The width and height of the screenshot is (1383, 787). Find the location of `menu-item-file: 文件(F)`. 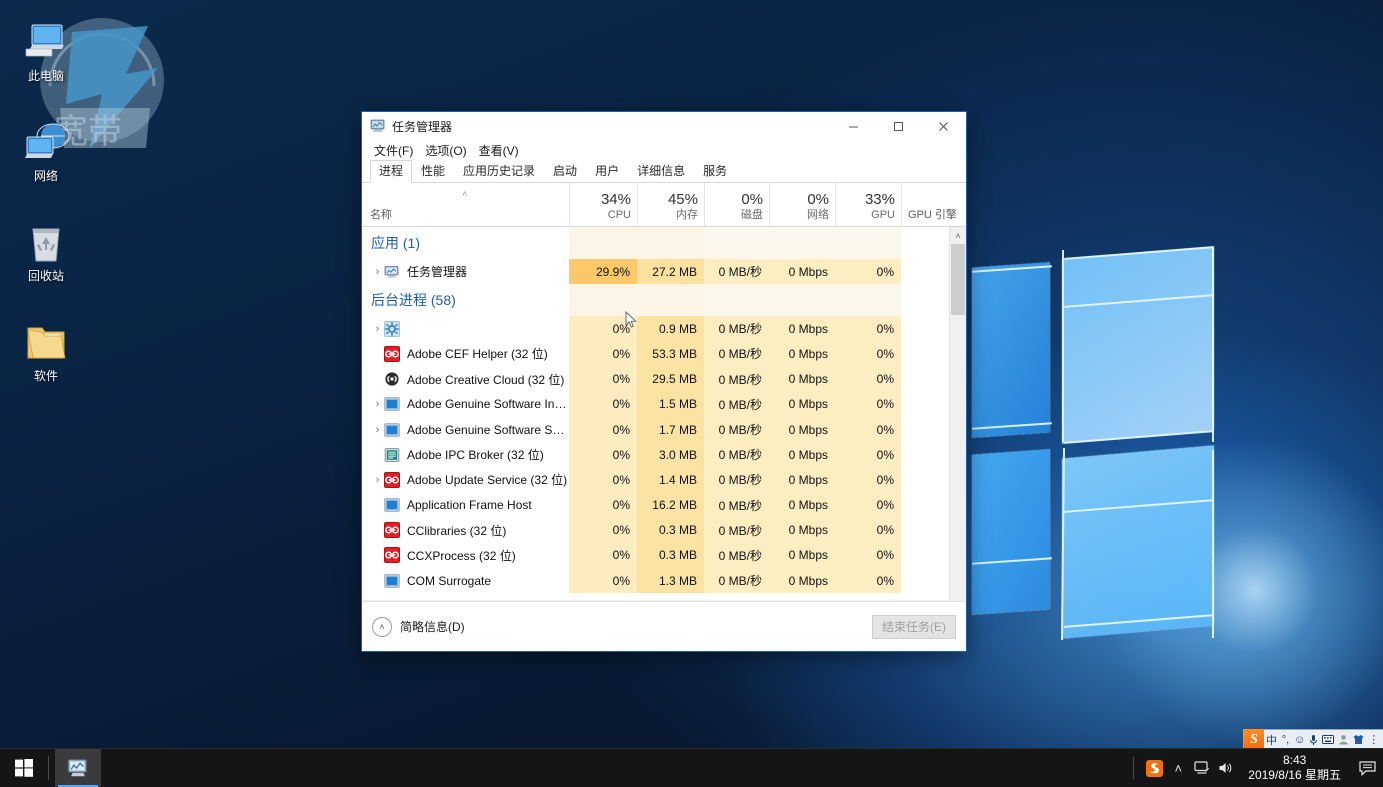

menu-item-file: 文件(F) is located at coordinates (393, 150).